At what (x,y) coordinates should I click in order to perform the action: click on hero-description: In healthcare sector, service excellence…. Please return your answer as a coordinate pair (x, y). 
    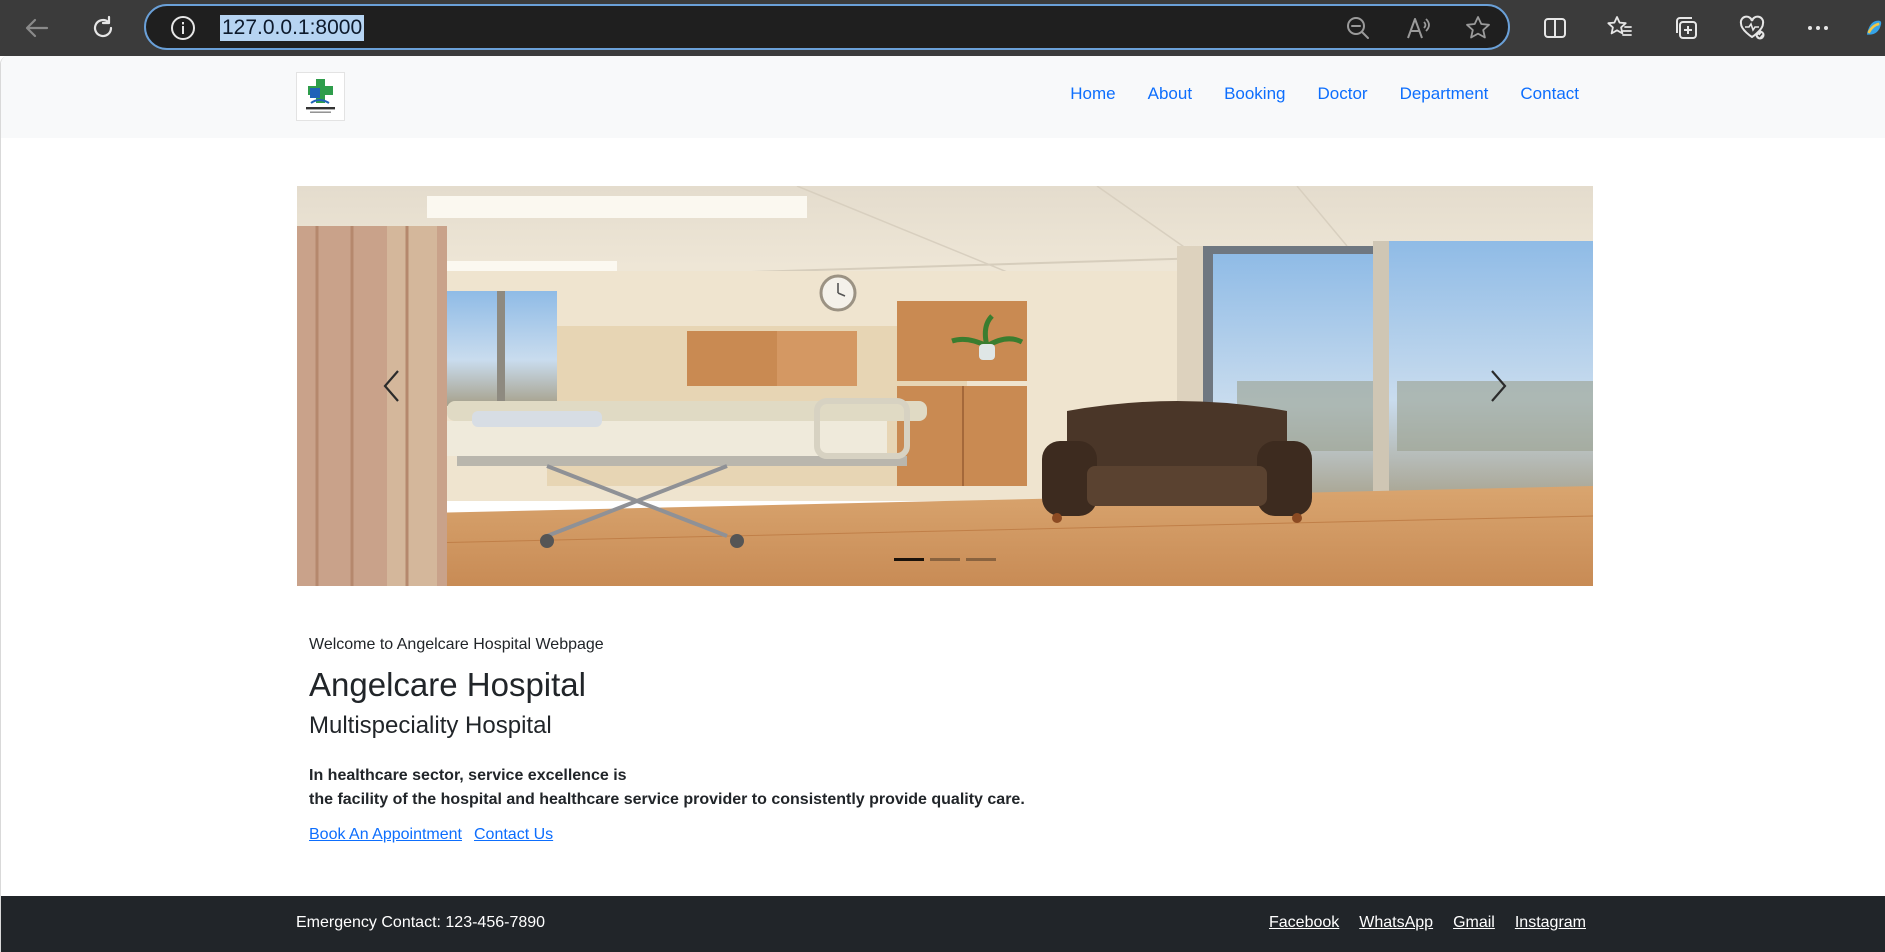
    Looking at the image, I should click on (909, 788).